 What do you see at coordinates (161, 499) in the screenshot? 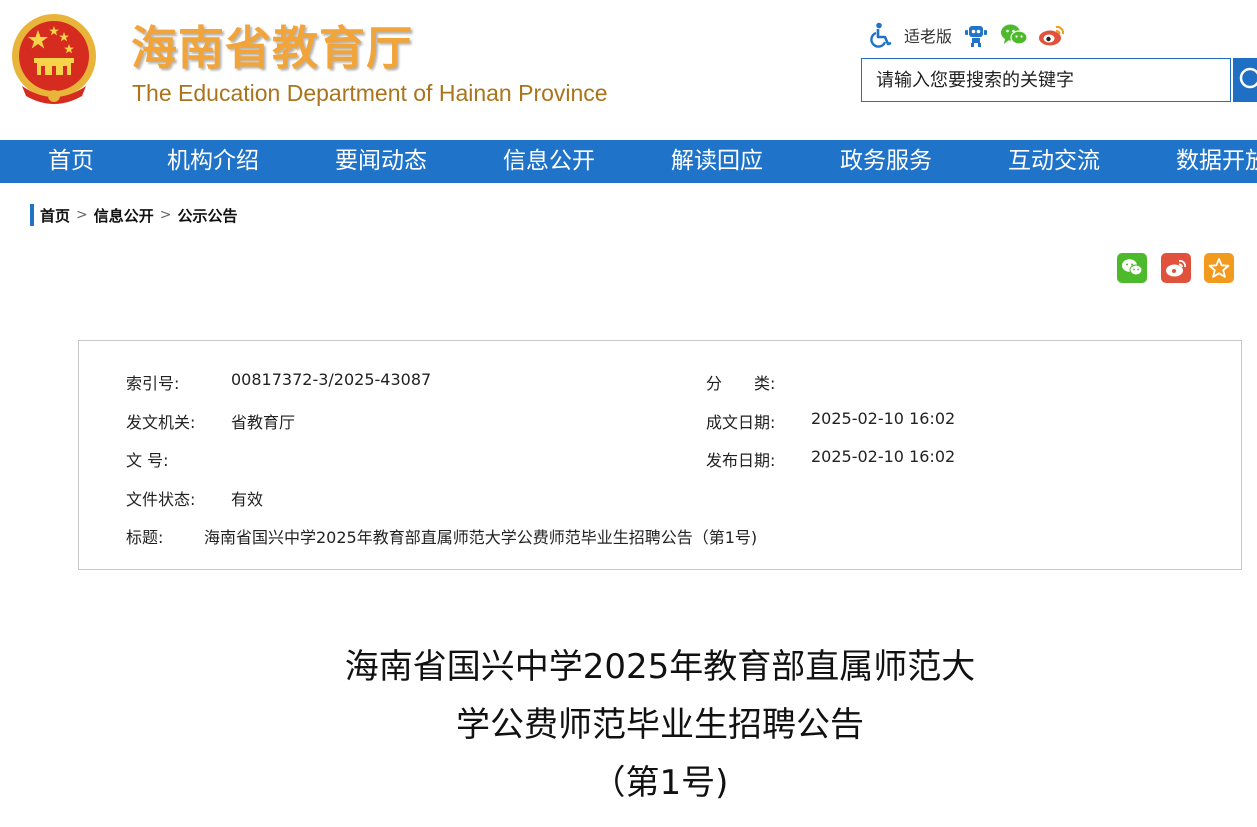
I see `meta-status-label: 文件状态:` at bounding box center [161, 499].